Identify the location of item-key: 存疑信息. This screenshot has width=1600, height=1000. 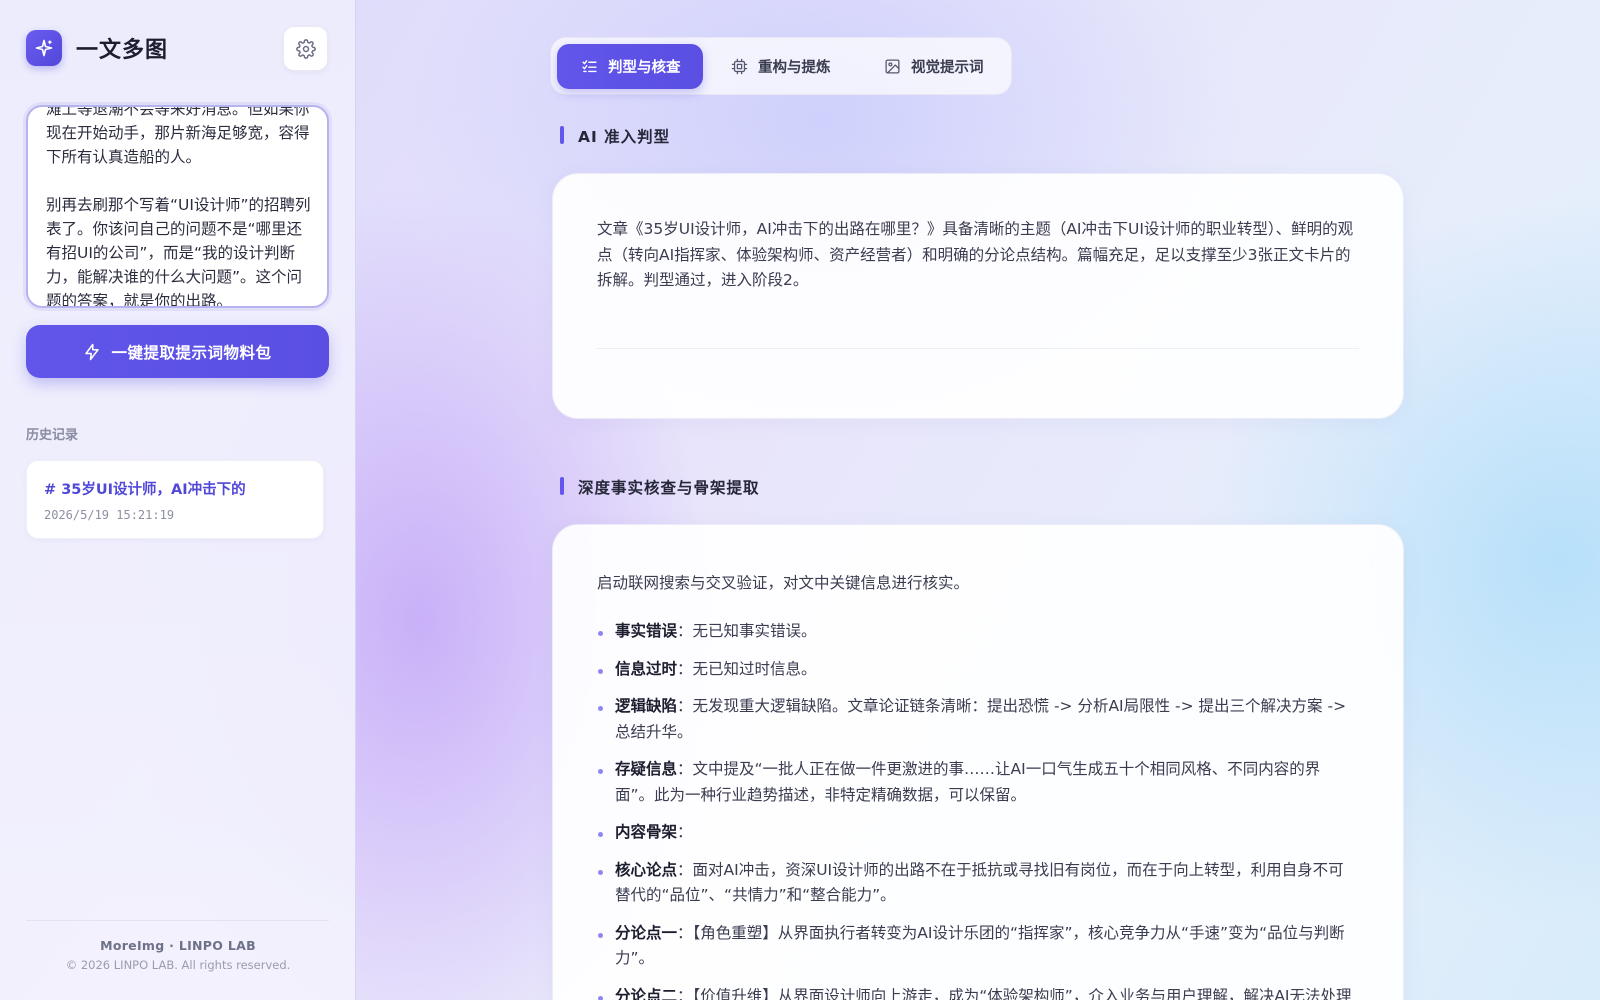
(646, 769).